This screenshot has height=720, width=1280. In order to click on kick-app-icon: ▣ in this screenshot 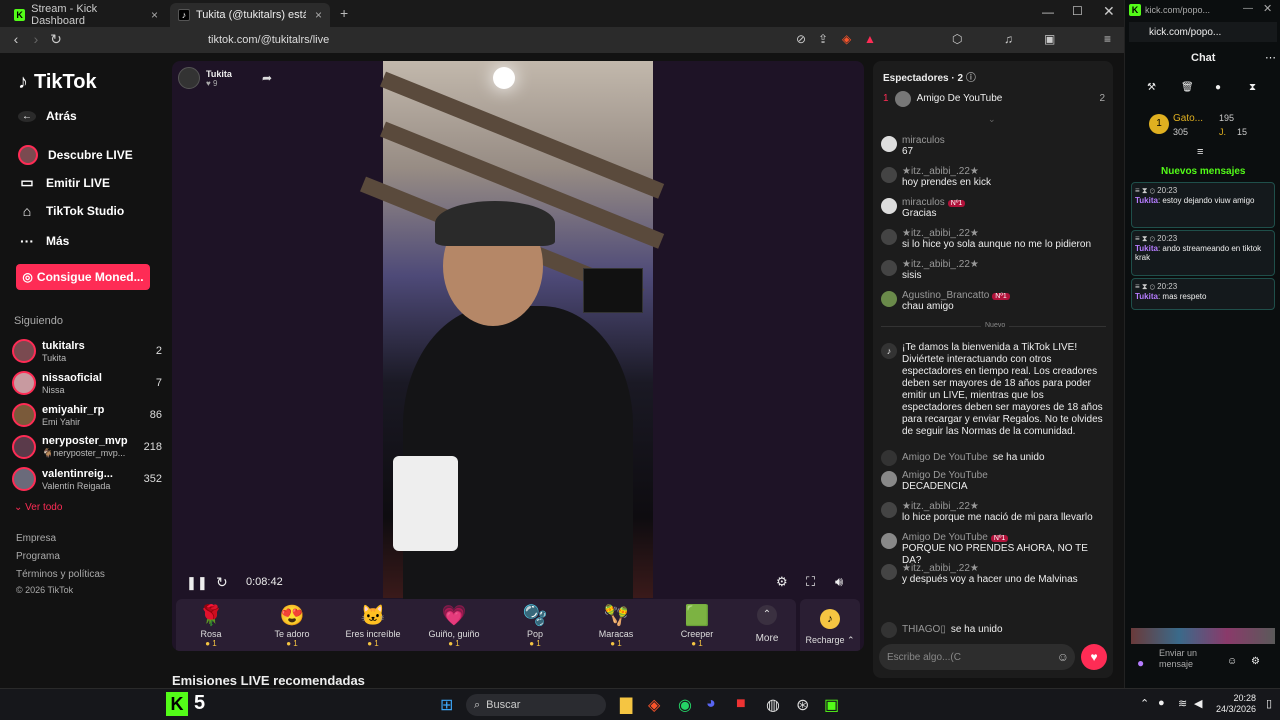, I will do `click(831, 705)`.